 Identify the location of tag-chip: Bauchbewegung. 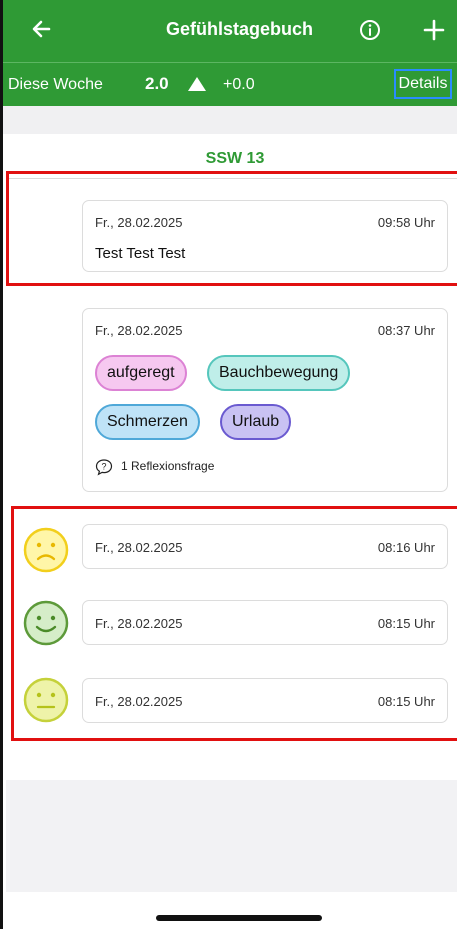
(279, 373).